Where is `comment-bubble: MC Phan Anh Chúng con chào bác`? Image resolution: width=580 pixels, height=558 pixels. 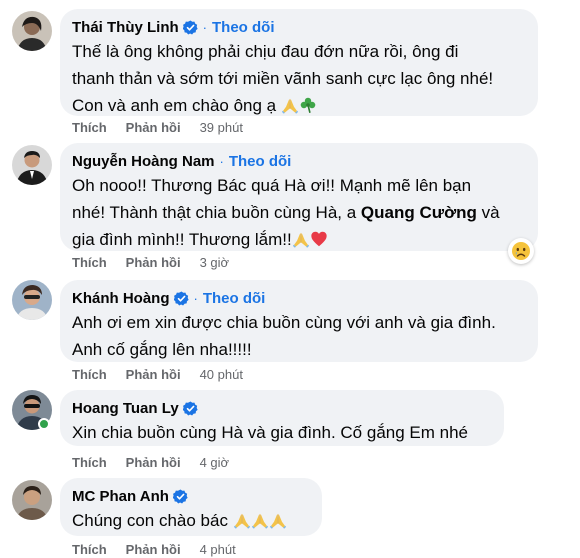 comment-bubble: MC Phan Anh Chúng con chào bác is located at coordinates (191, 507).